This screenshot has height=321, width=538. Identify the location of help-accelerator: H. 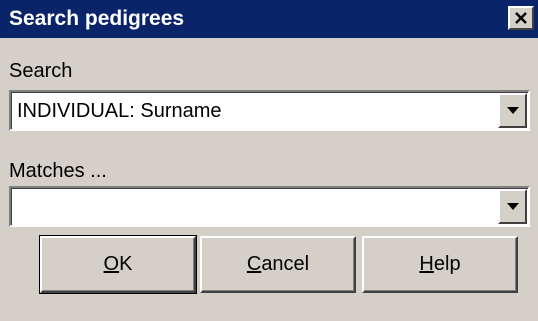
(426, 264).